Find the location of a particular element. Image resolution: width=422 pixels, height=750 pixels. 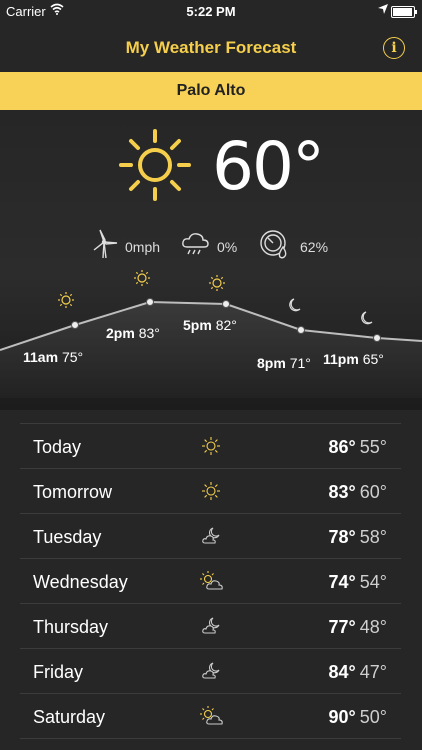

list-item: Wednesday 74° 54° is located at coordinates (210, 581).